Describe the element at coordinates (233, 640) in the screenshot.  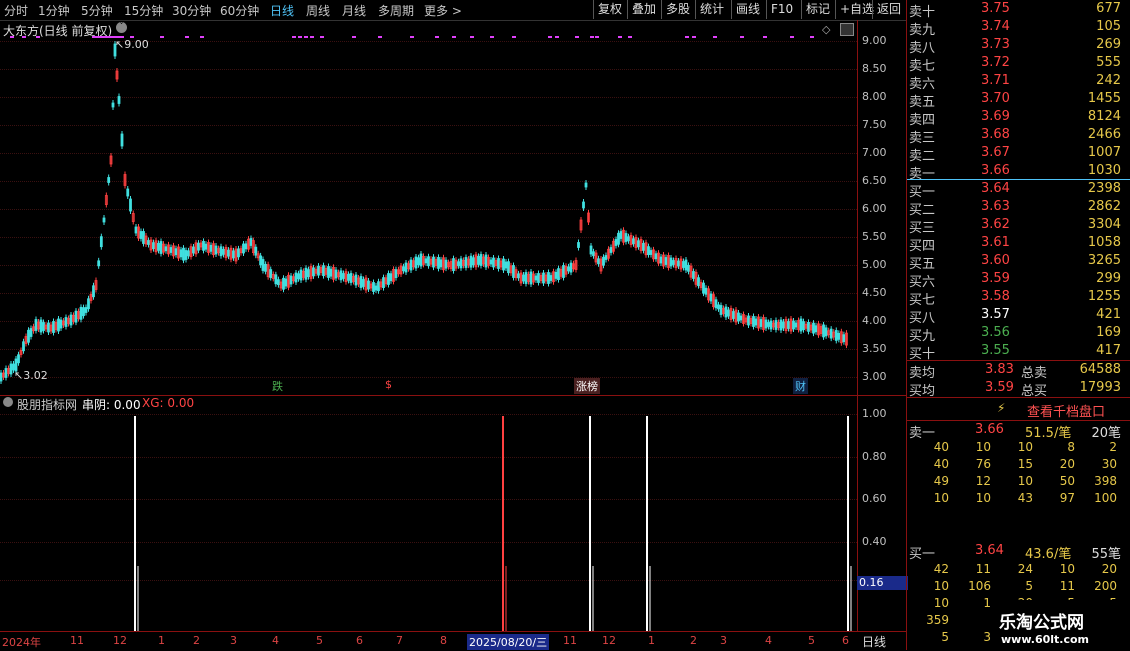
I see `date-label: 3` at that location.